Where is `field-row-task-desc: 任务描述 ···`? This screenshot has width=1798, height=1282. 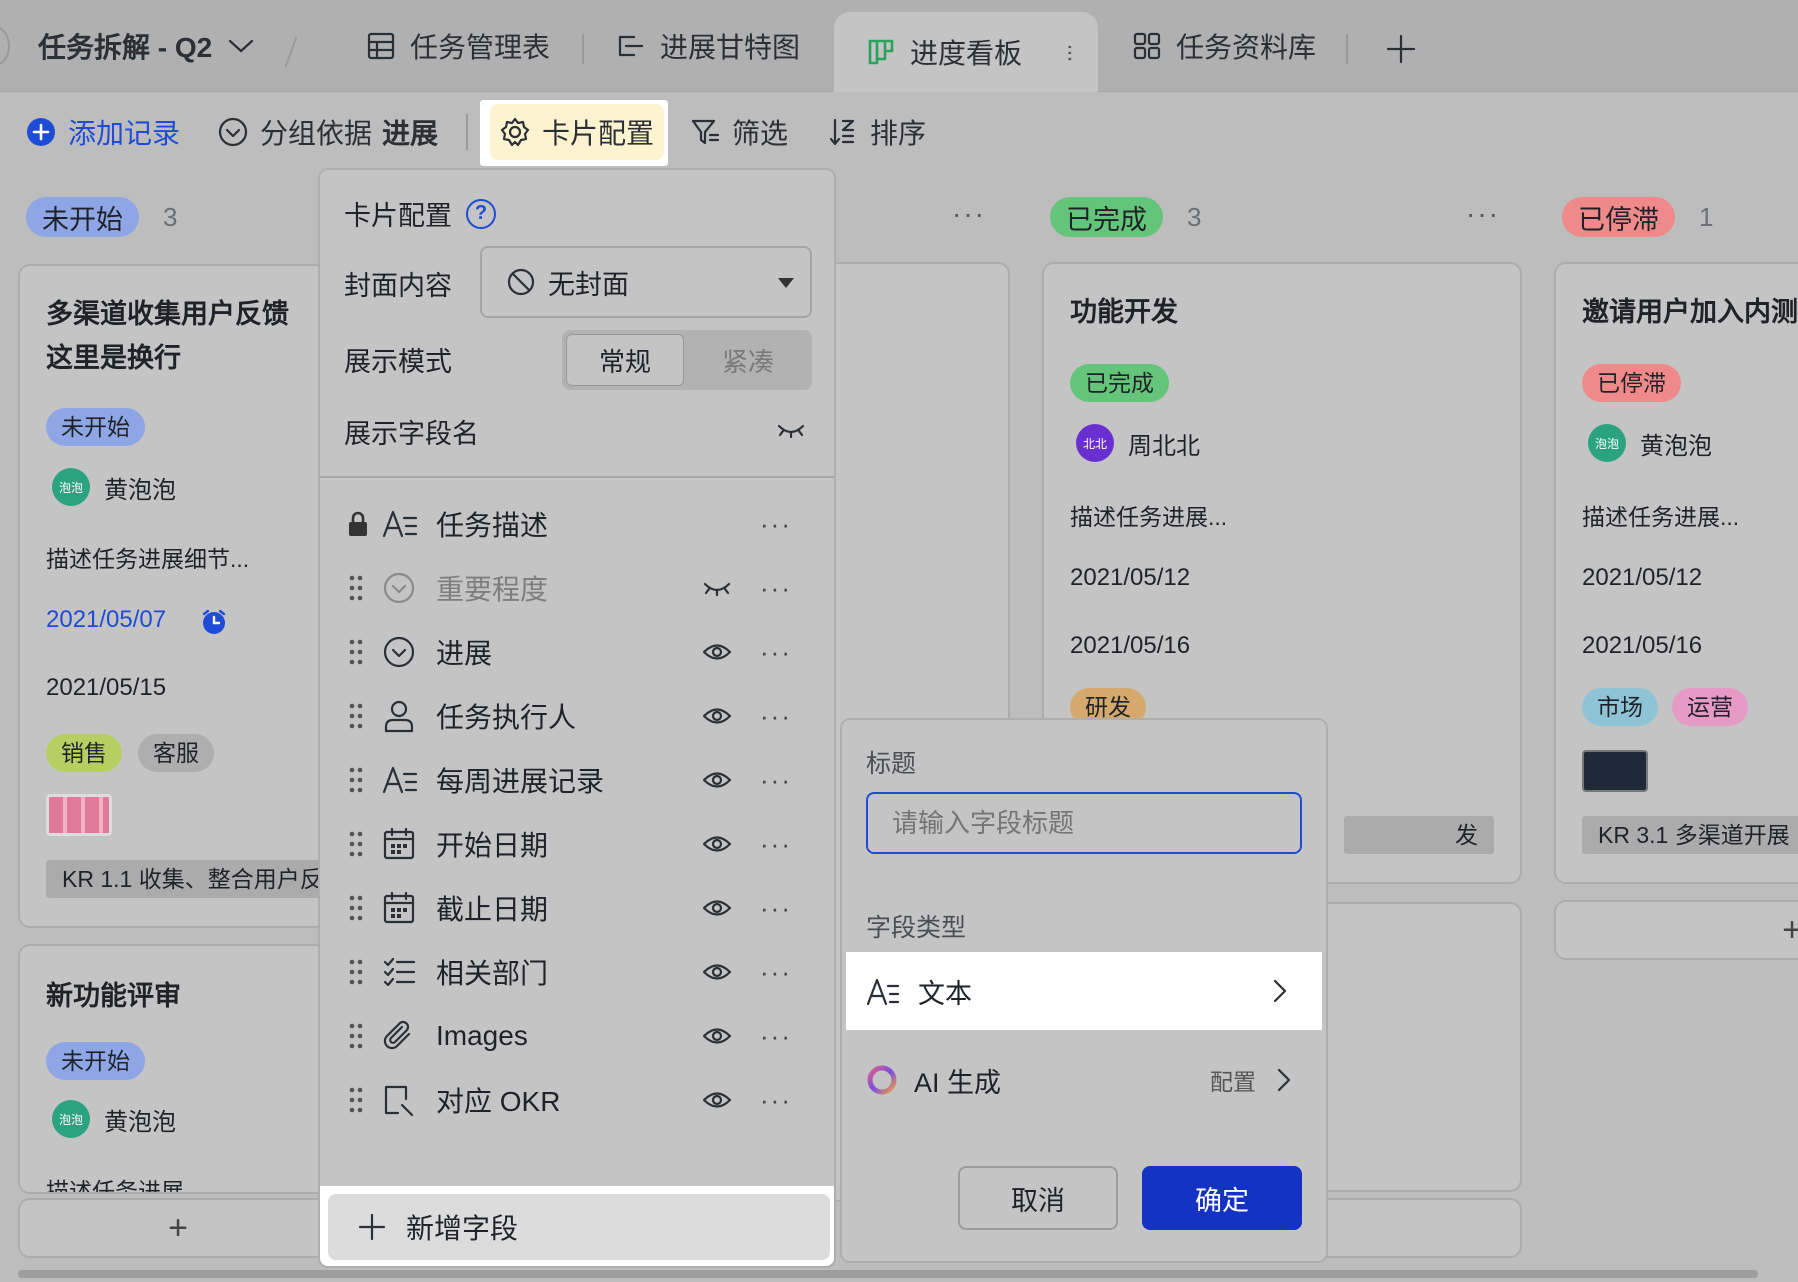 field-row-task-desc: 任务描述 ··· is located at coordinates (577, 524).